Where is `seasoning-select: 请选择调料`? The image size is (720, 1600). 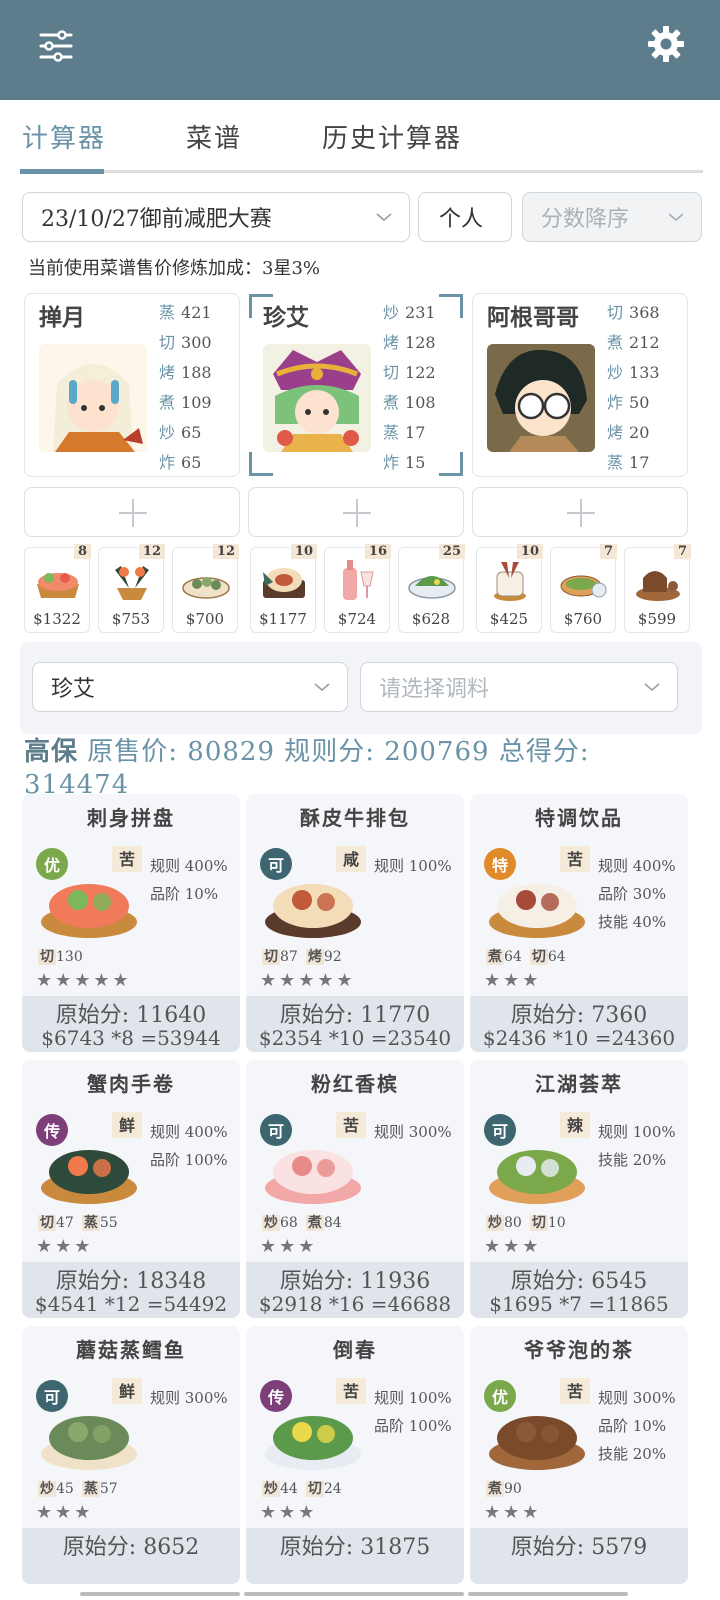 seasoning-select: 请选择调料 is located at coordinates (519, 687).